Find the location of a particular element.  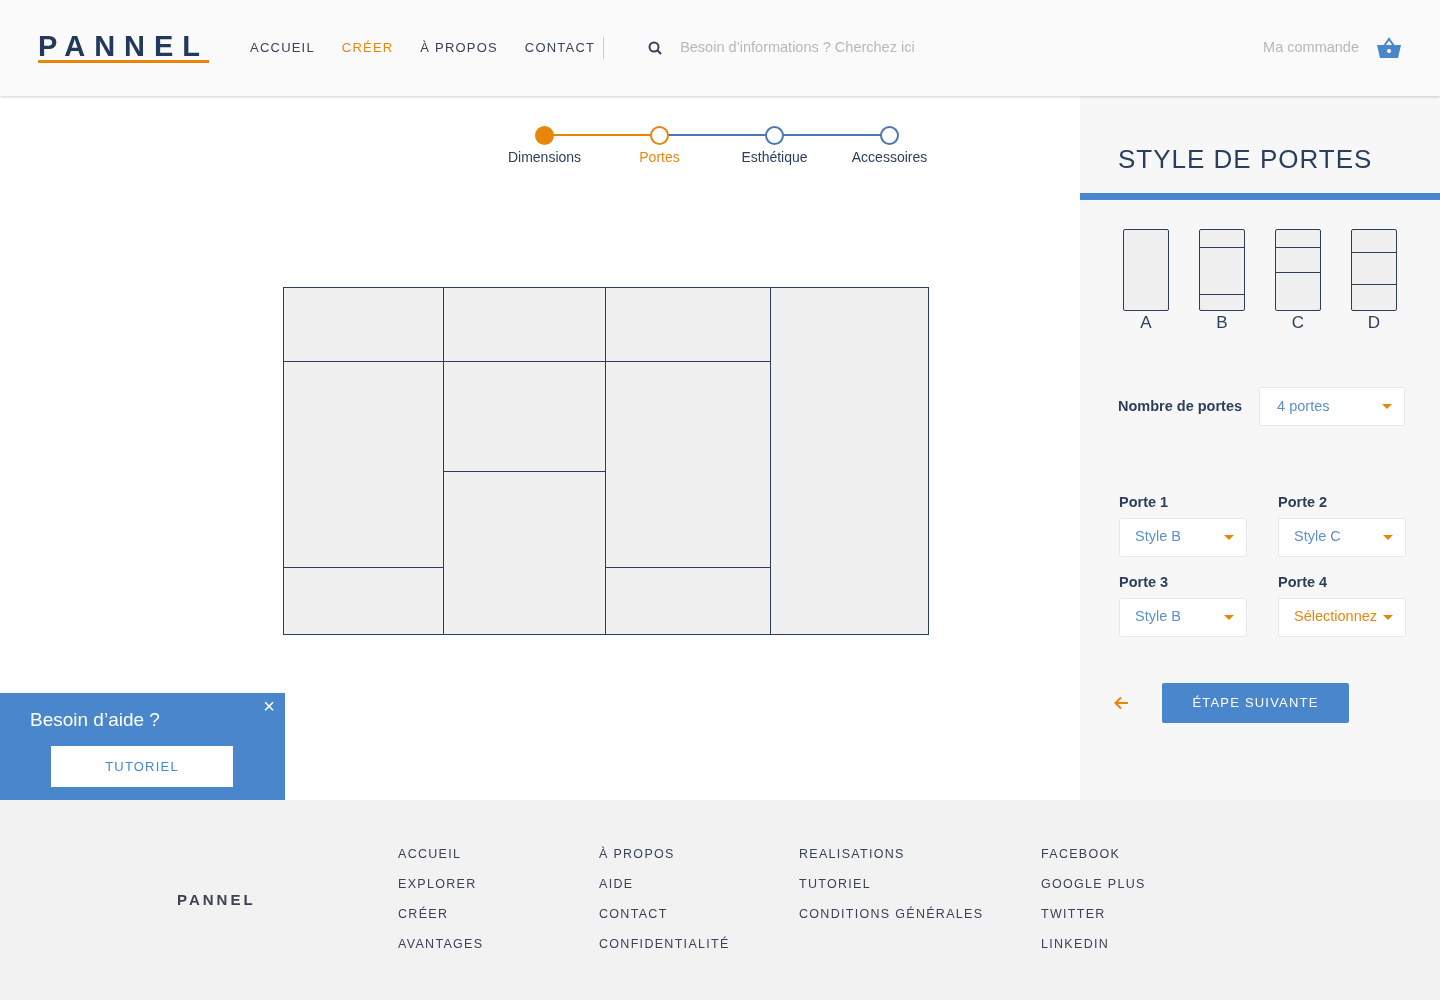

nav-link: CONTACT is located at coordinates (560, 48).